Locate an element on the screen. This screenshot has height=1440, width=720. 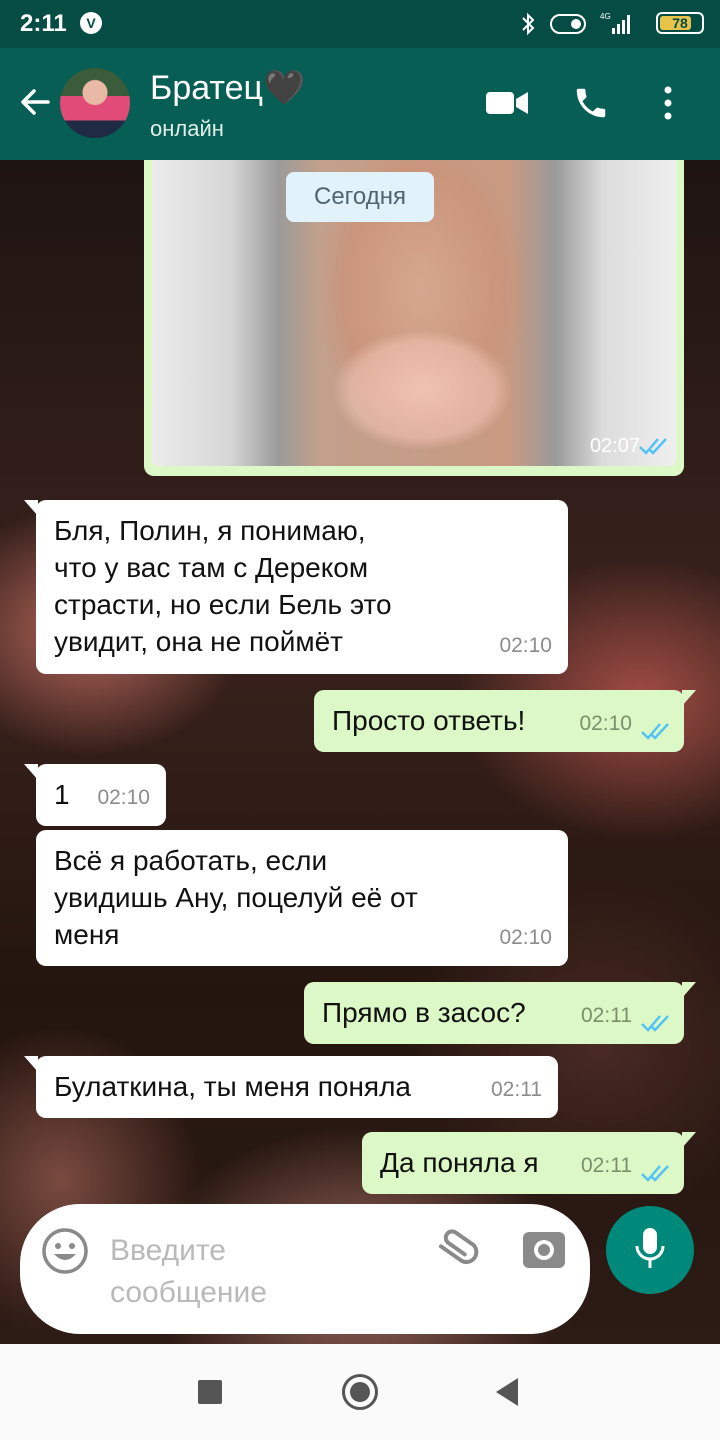
phone-icon is located at coordinates (591, 105).